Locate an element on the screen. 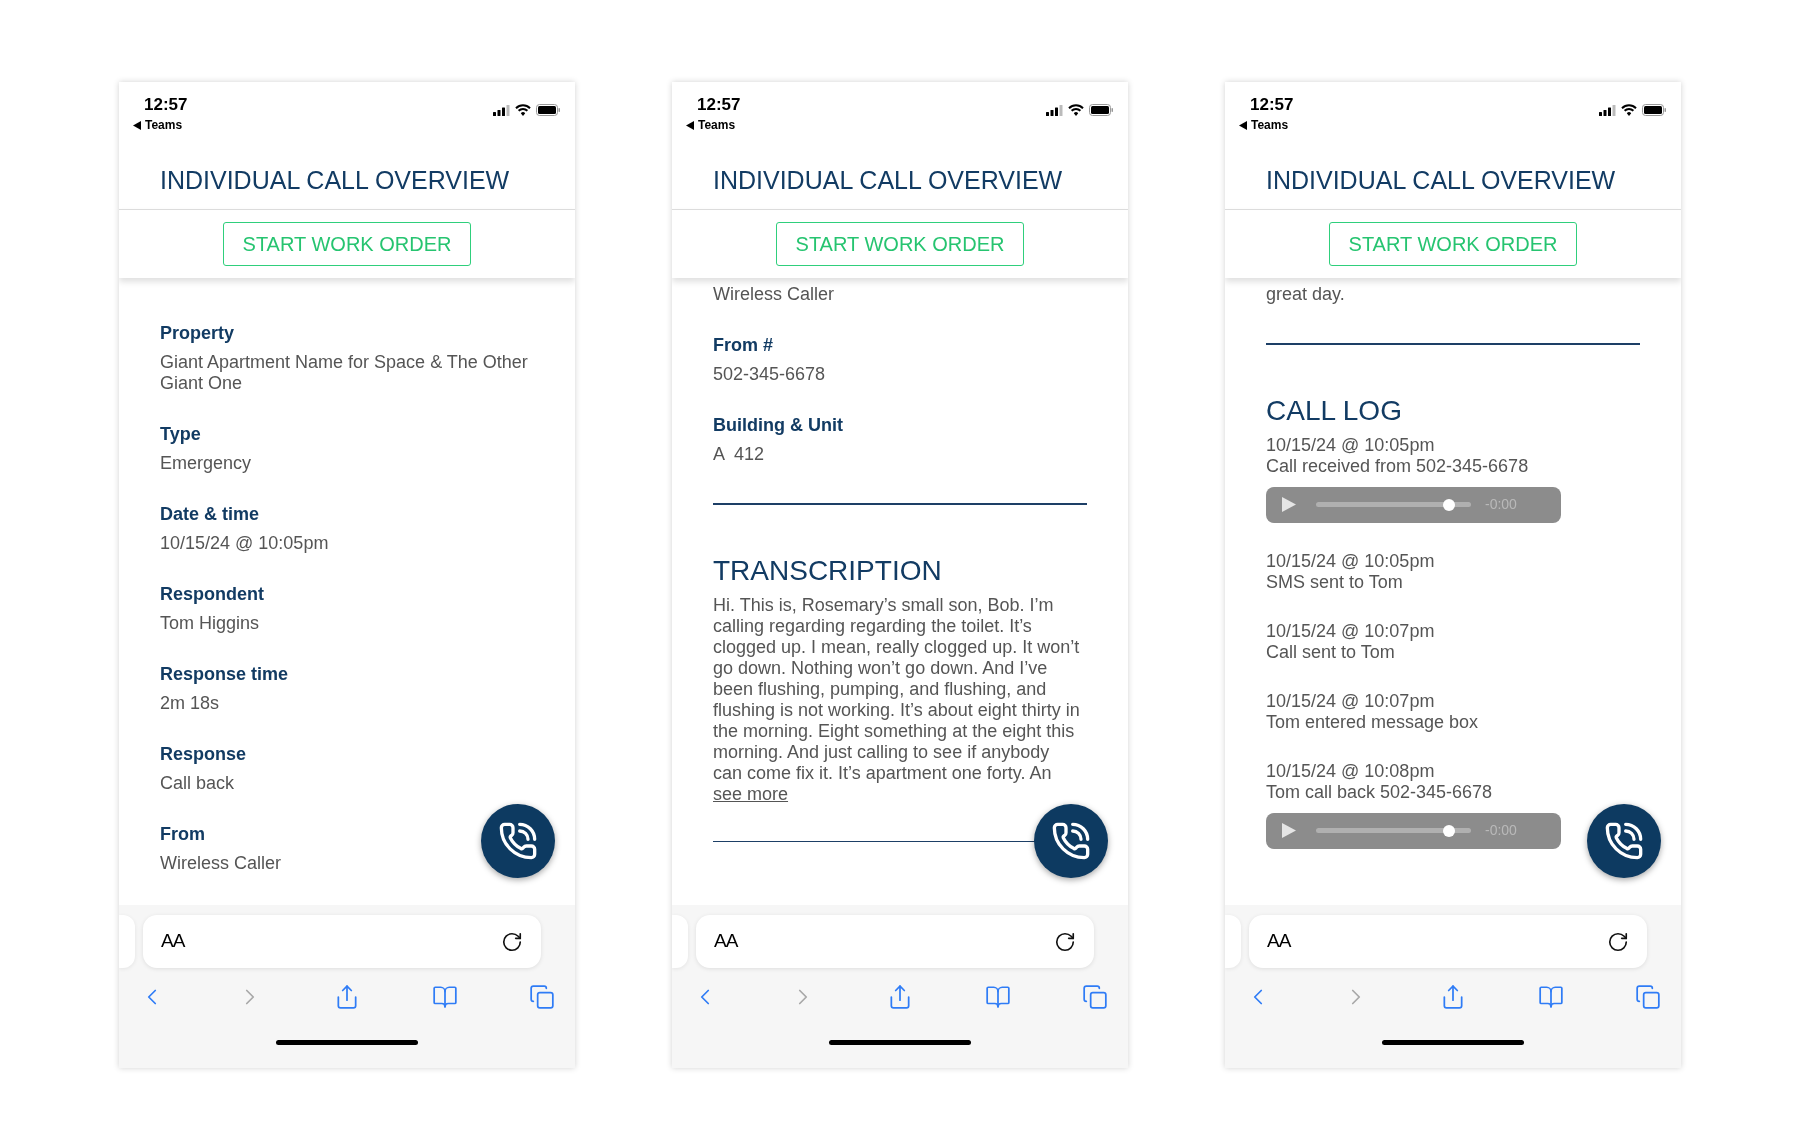 The width and height of the screenshot is (1800, 1143). field-label: From # is located at coordinates (743, 345).